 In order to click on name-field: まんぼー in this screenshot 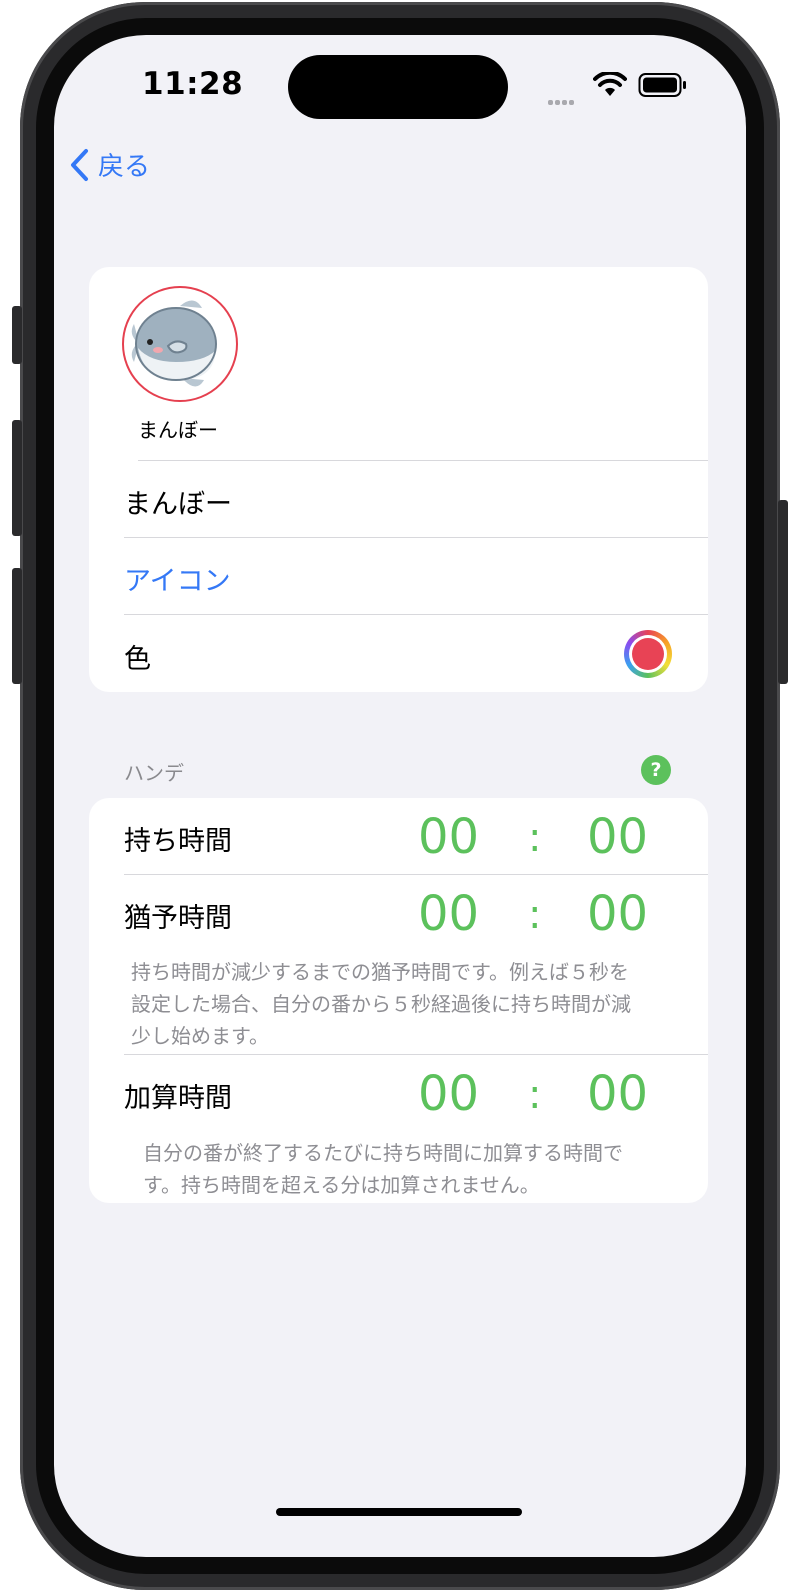, I will do `click(178, 501)`.